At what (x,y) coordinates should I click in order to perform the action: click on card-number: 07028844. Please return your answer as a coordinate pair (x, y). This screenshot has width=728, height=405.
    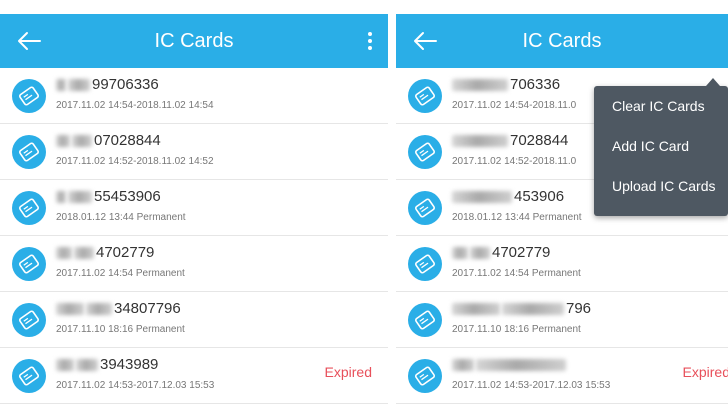
    Looking at the image, I should click on (127, 140).